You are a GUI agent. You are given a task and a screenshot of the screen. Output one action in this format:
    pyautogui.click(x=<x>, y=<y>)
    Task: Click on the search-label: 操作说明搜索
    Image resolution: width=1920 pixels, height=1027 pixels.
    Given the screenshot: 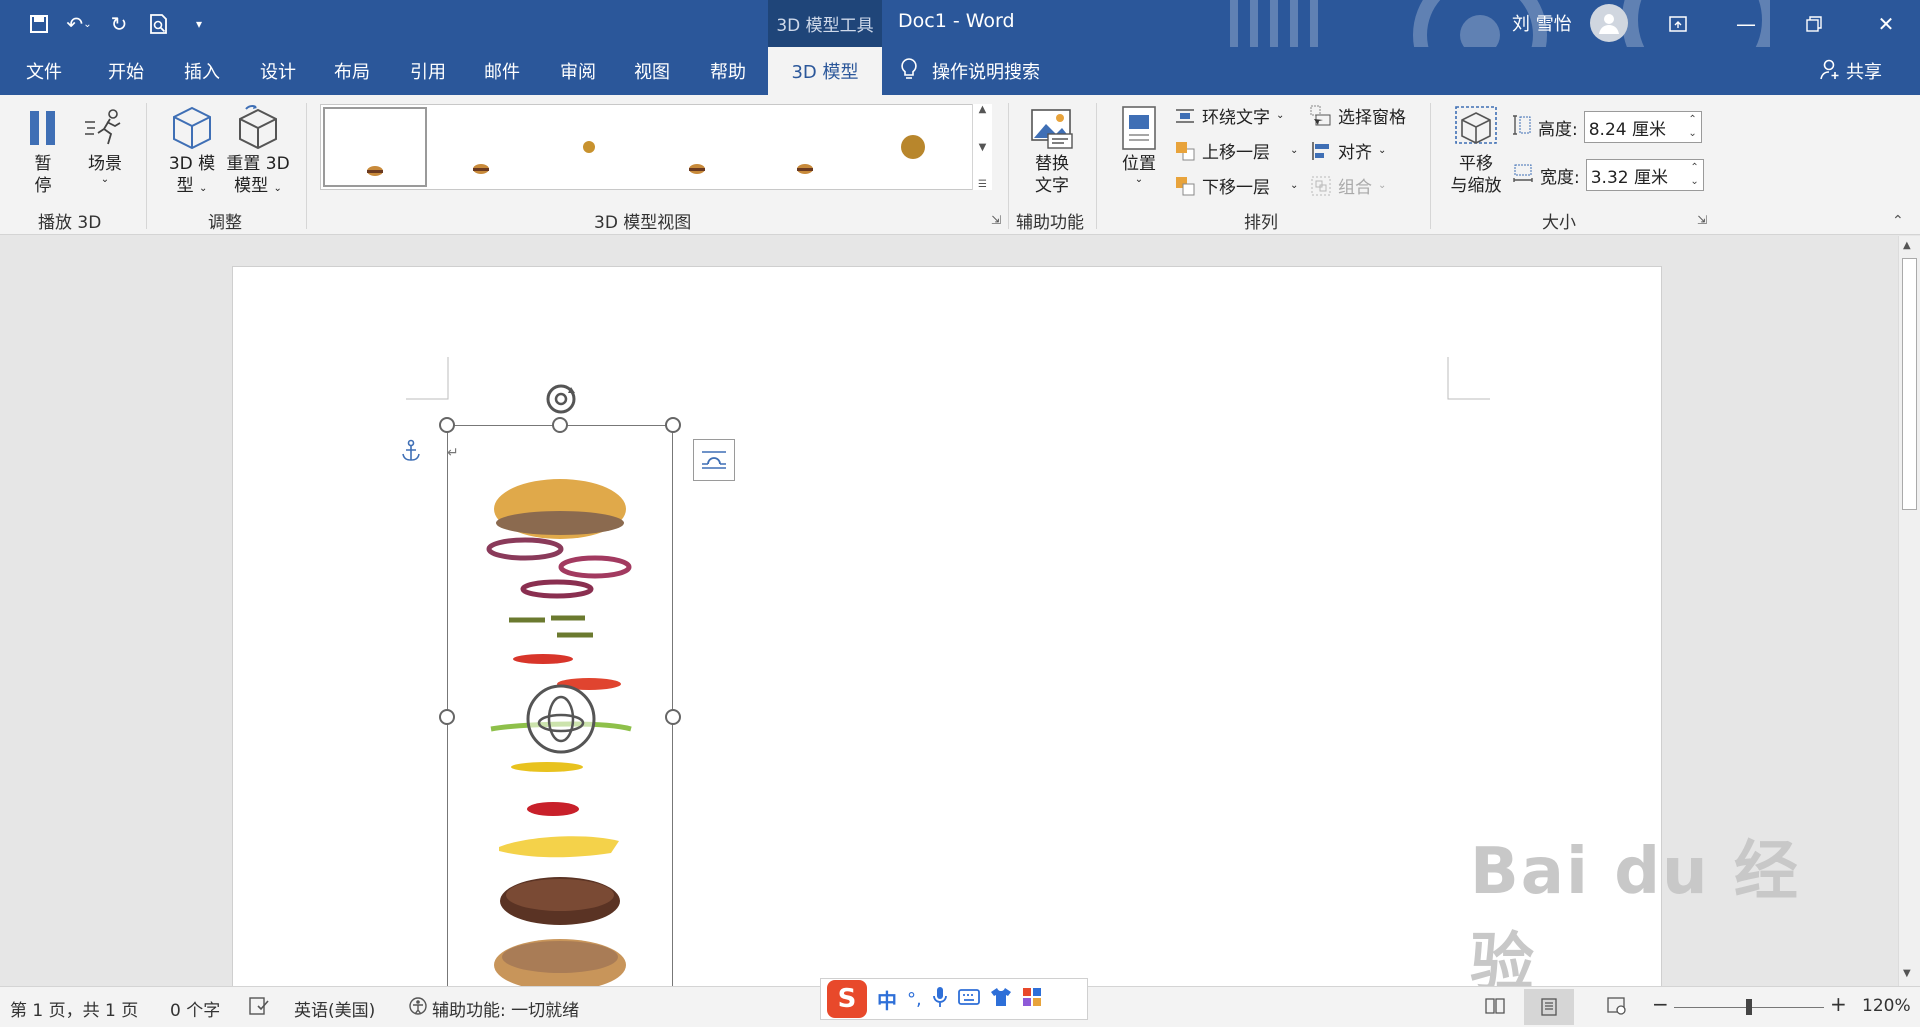 What is the action you would take?
    pyautogui.click(x=986, y=72)
    